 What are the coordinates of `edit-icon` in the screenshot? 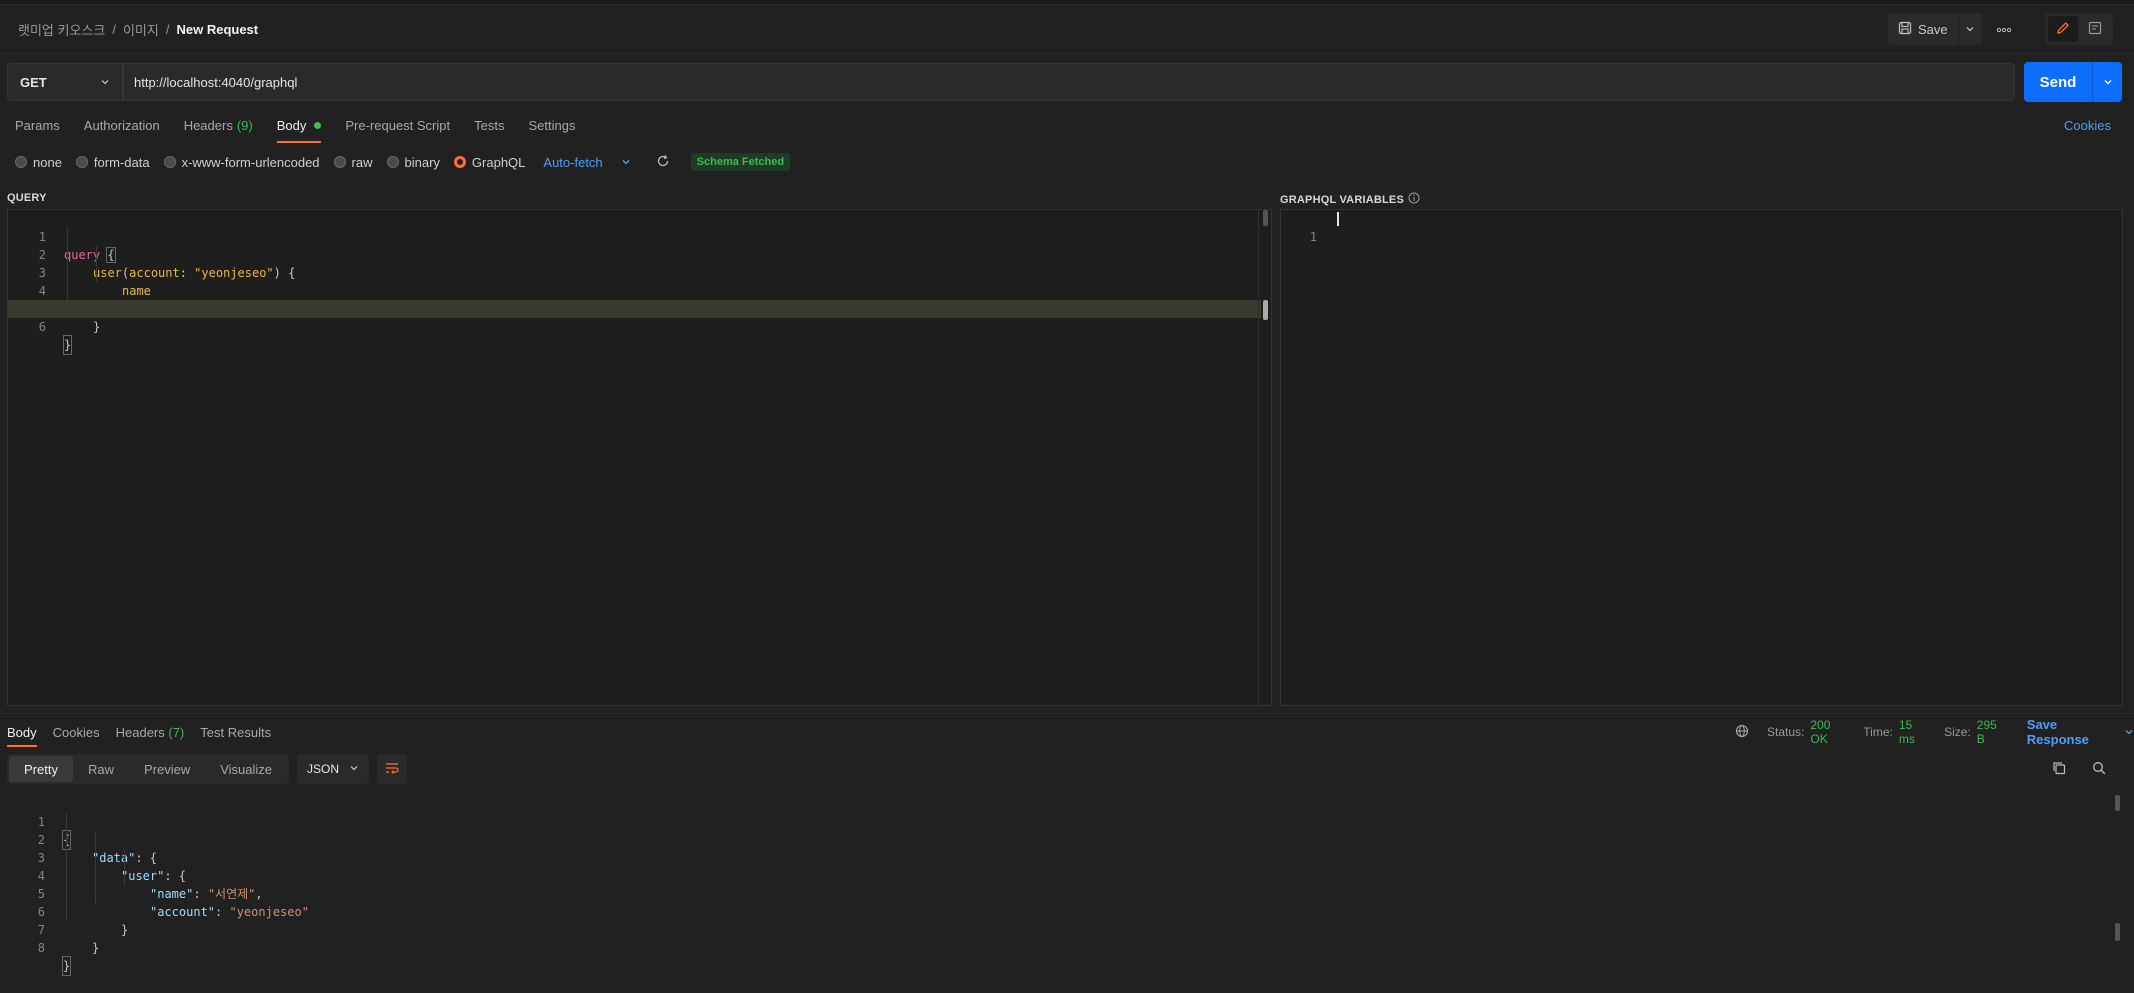 It's located at (2063, 29).